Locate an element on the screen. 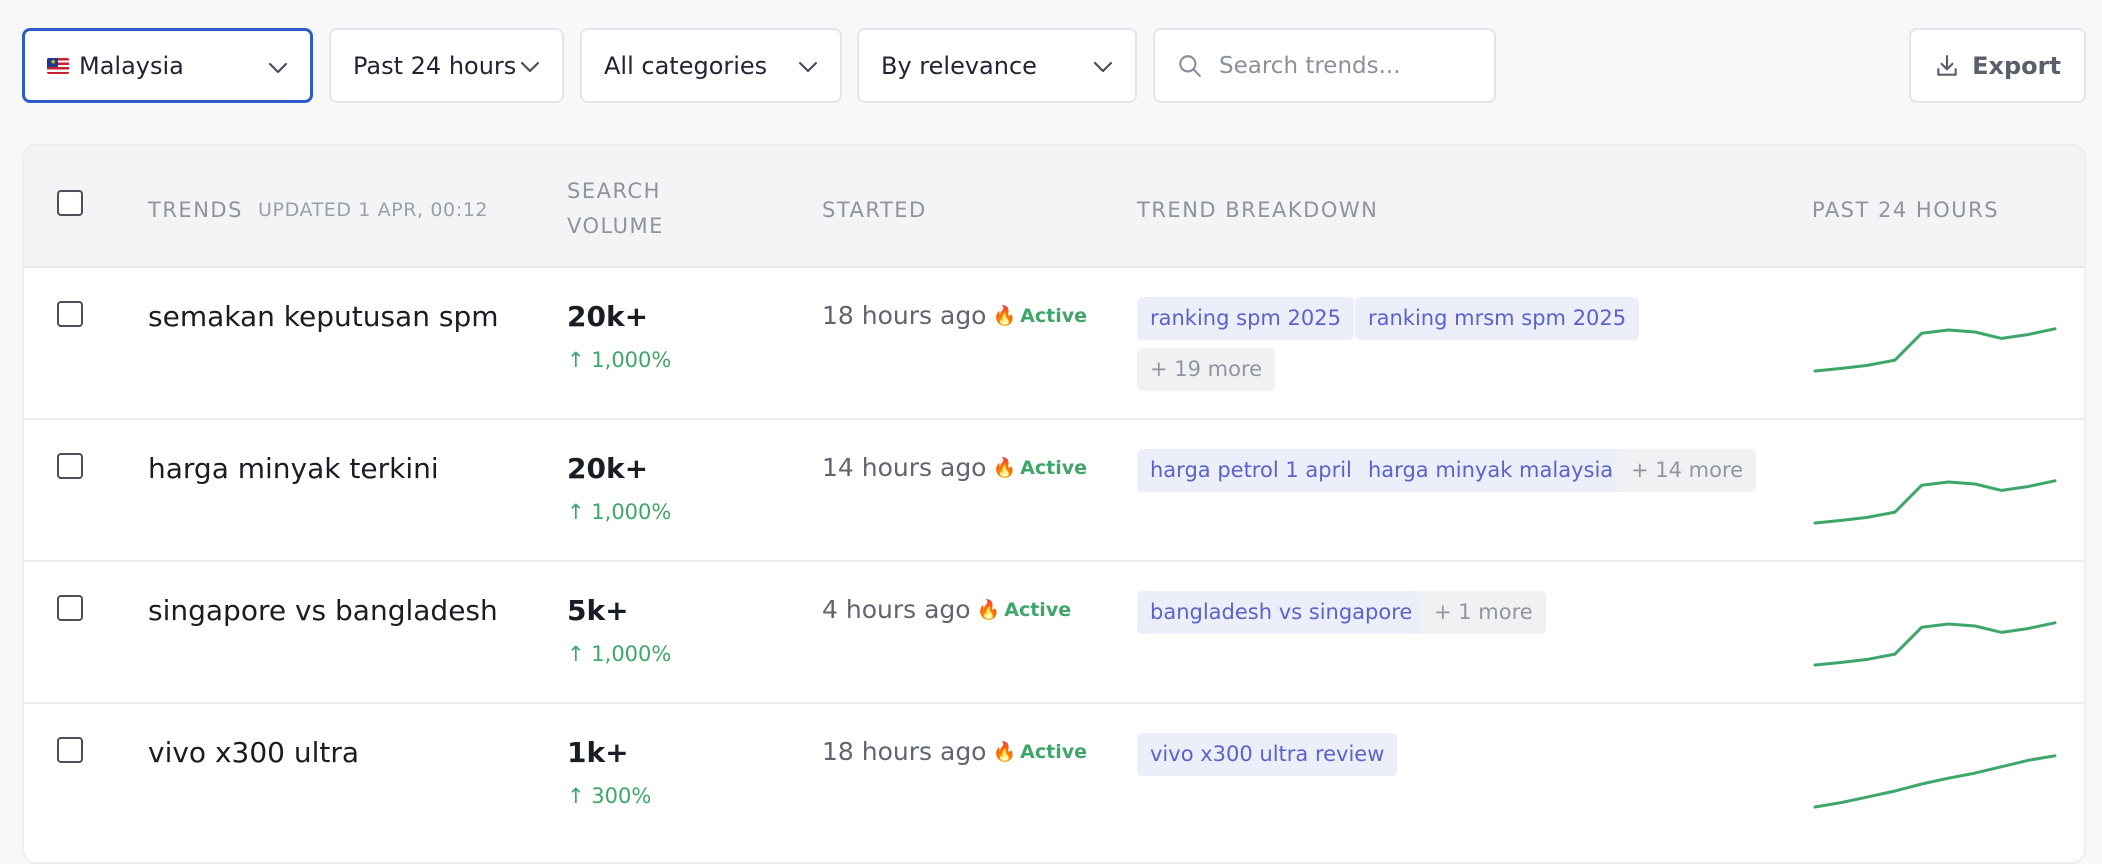 The image size is (2102, 864). started-time: 14 hours ago is located at coordinates (904, 467).